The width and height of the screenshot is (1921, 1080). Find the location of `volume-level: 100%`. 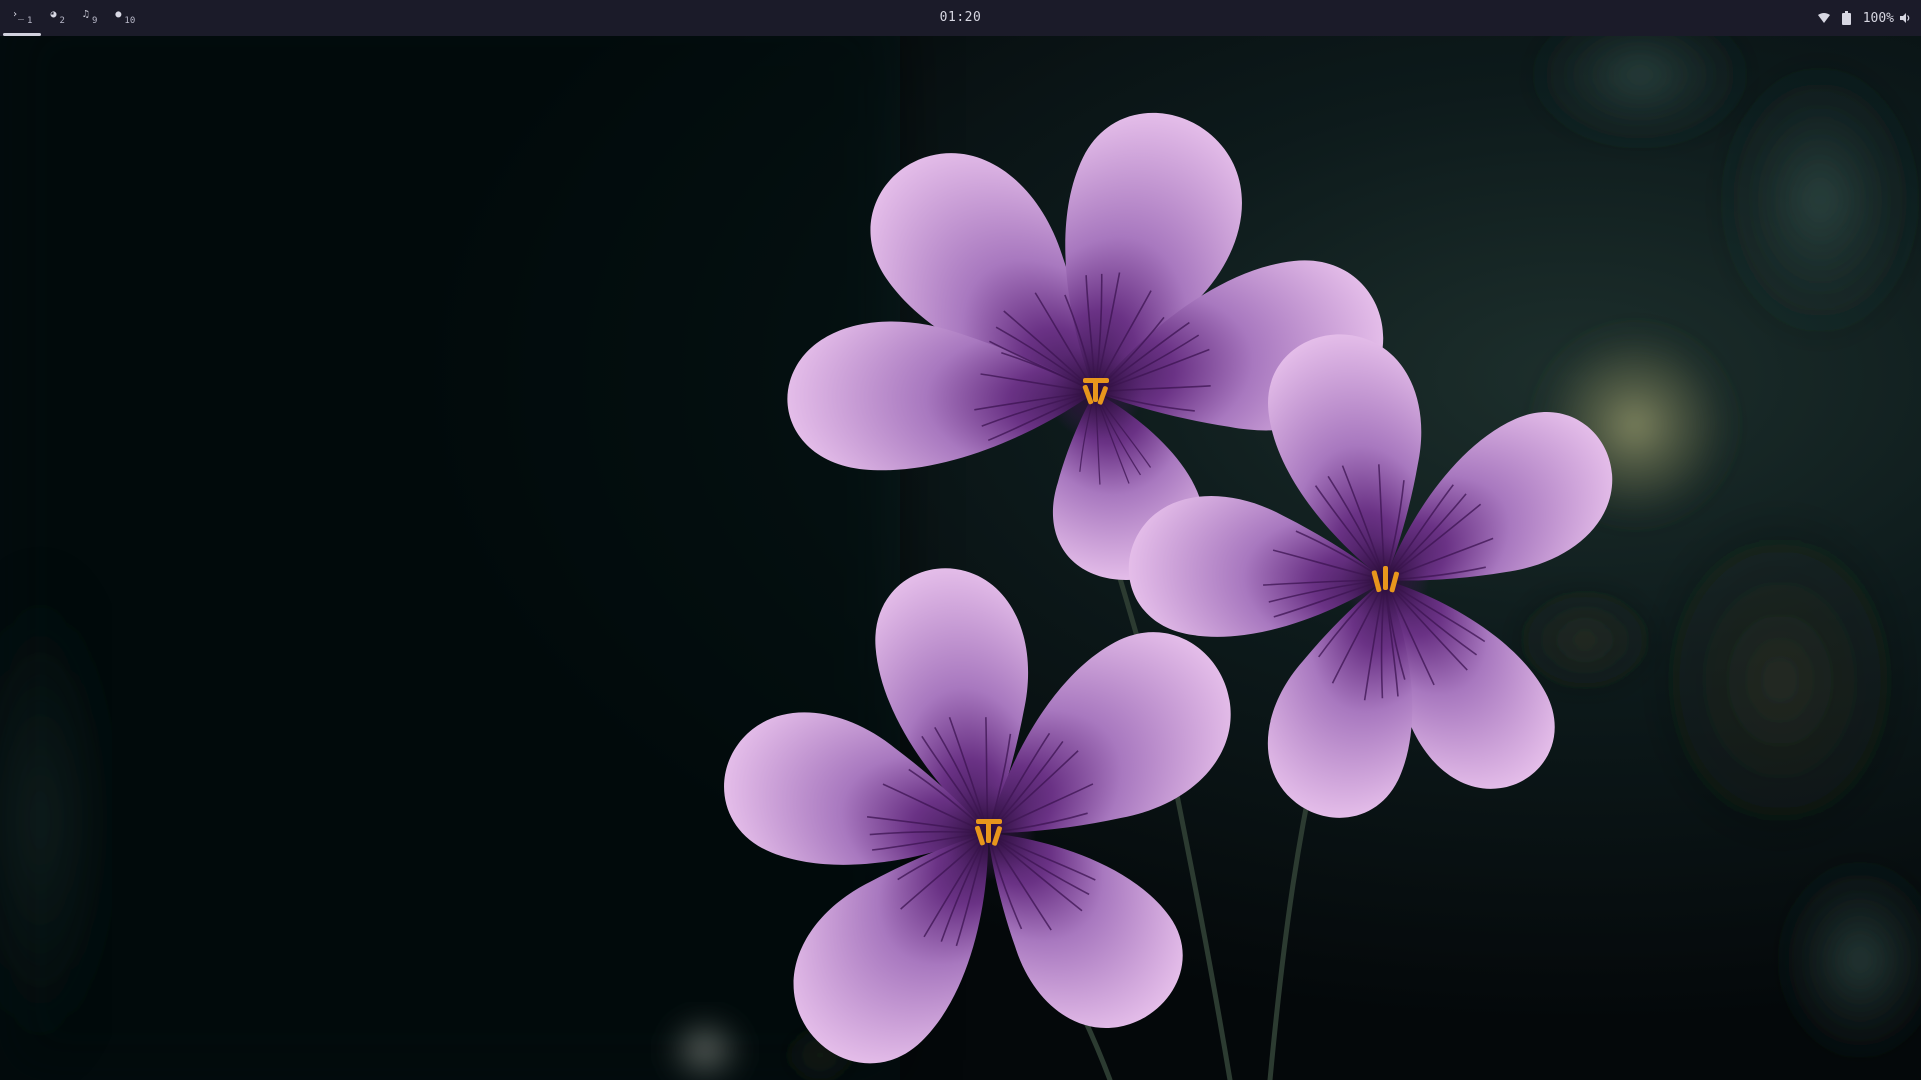

volume-level: 100% is located at coordinates (1878, 18).